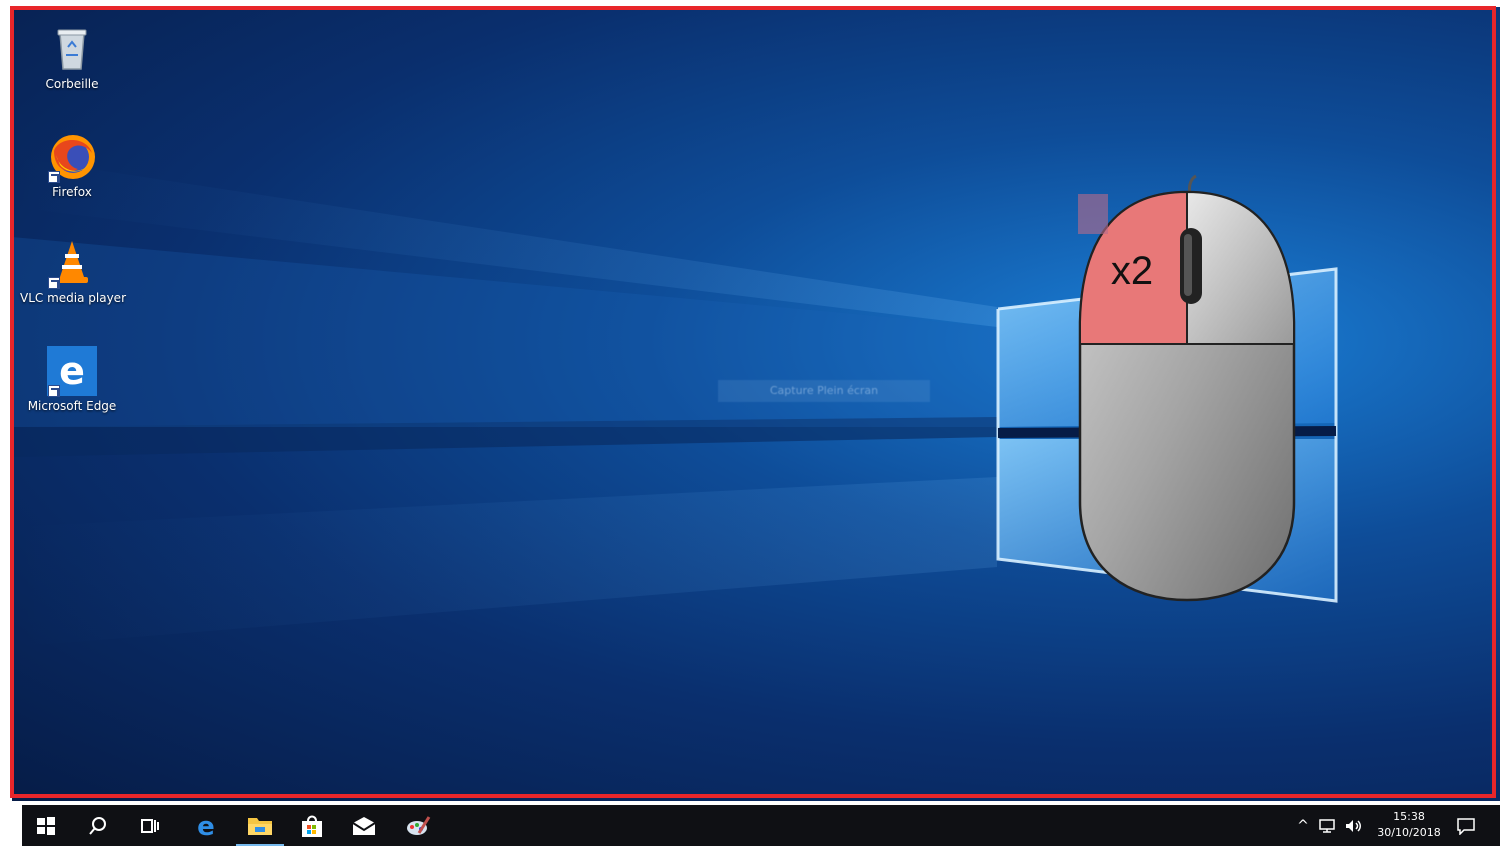  I want to click on search-icon, so click(97, 825).